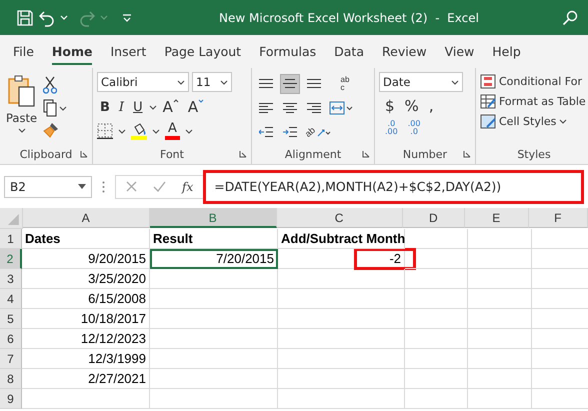  What do you see at coordinates (431, 106) in the screenshot?
I see `number-style-button: ,` at bounding box center [431, 106].